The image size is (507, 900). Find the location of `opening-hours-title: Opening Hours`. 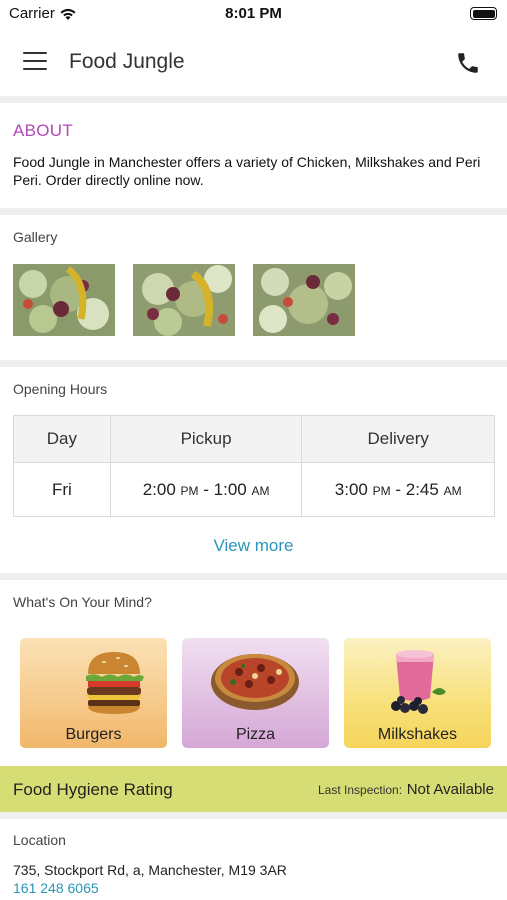

opening-hours-title: Opening Hours is located at coordinates (60, 389).